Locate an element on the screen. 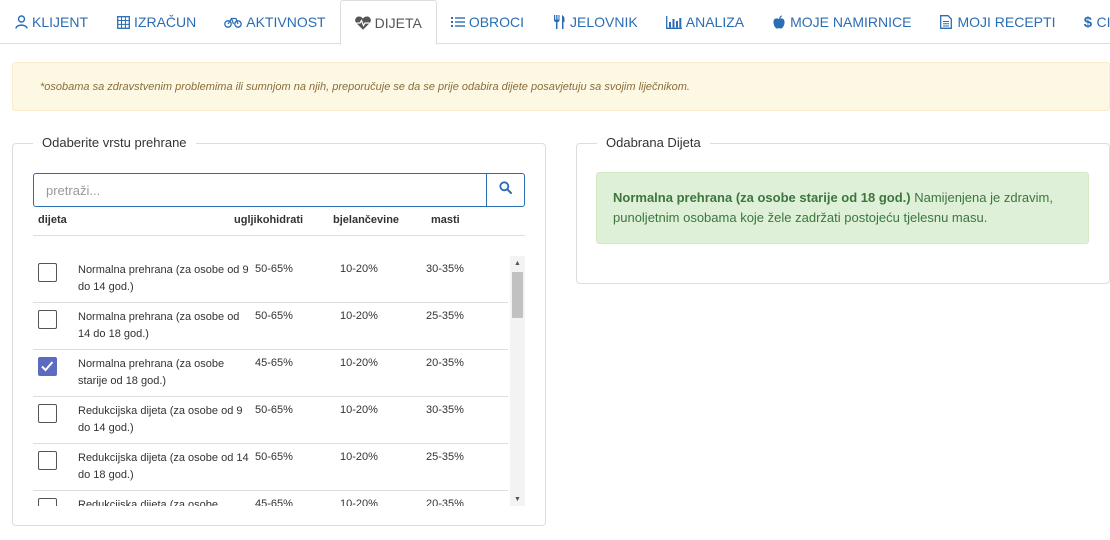  scroll-up-arrow-icon: ▲ is located at coordinates (517, 263).